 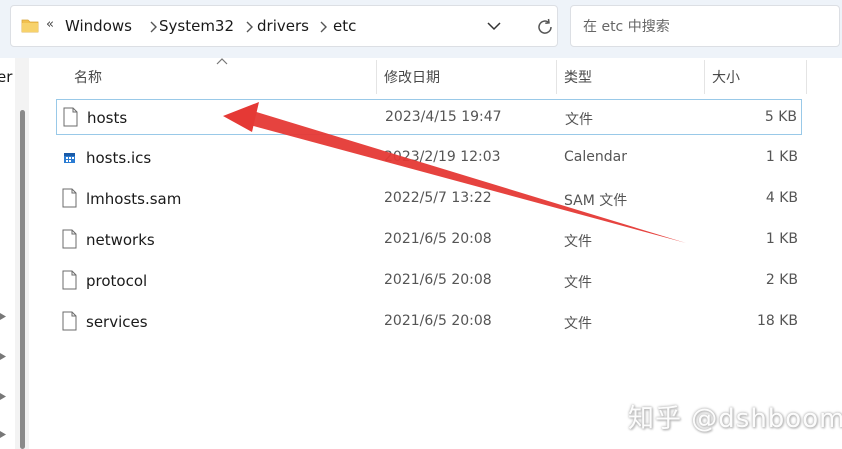 I want to click on scrollbar-thumb, so click(x=22, y=279).